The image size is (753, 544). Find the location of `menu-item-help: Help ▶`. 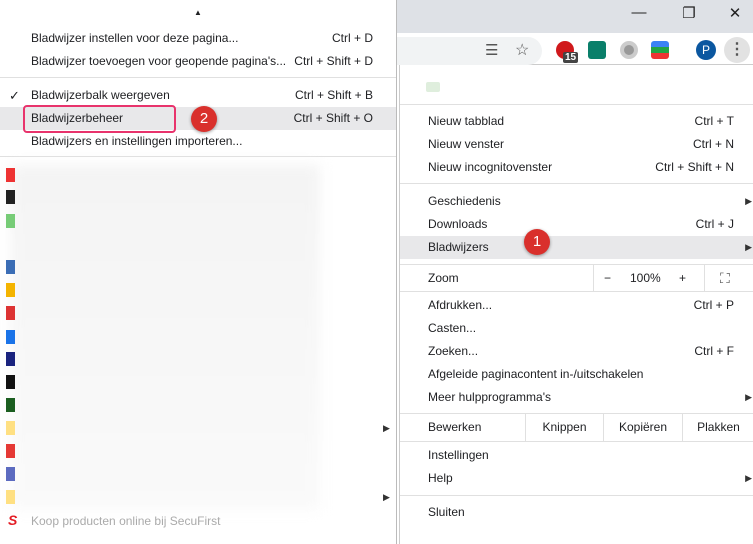

menu-item-help: Help ▶ is located at coordinates (576, 478).